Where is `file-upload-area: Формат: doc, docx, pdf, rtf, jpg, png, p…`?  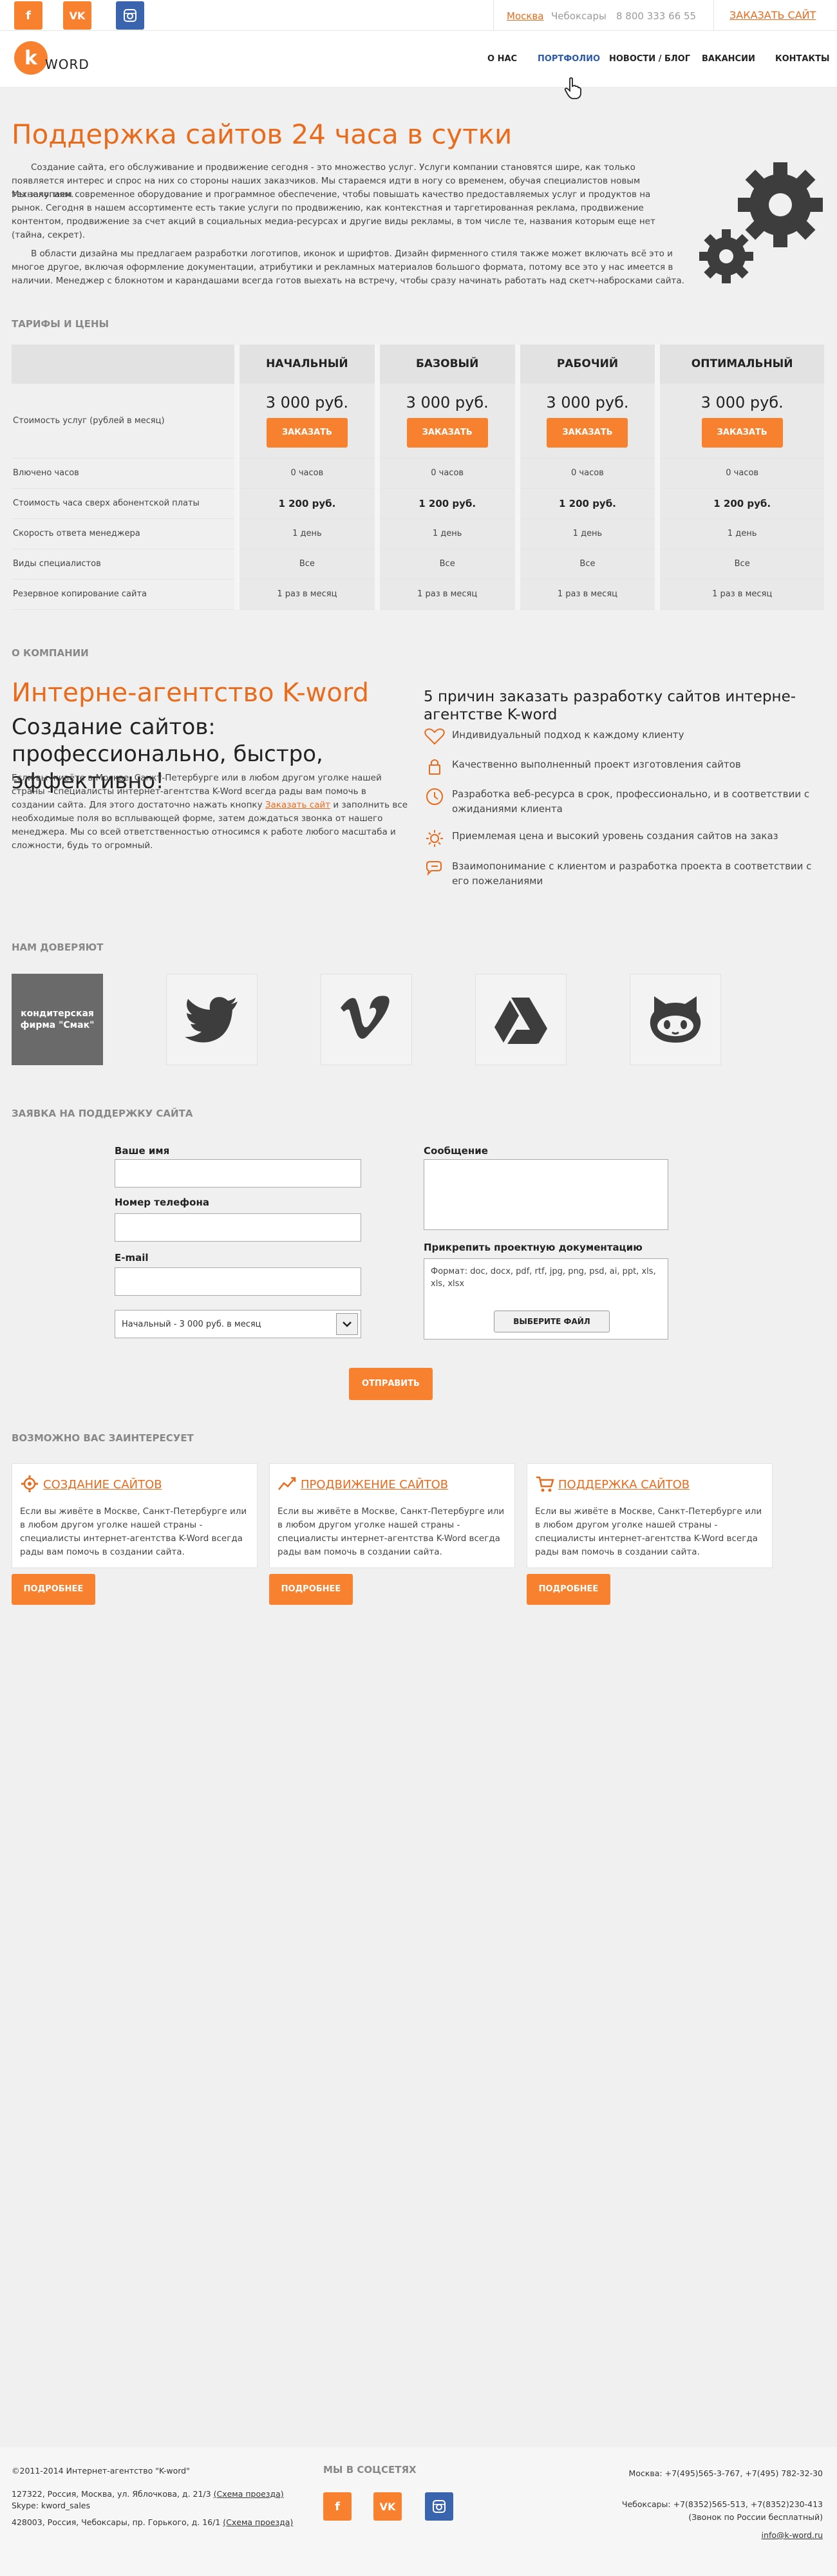 file-upload-area: Формат: doc, docx, pdf, rtf, jpg, png, p… is located at coordinates (546, 1299).